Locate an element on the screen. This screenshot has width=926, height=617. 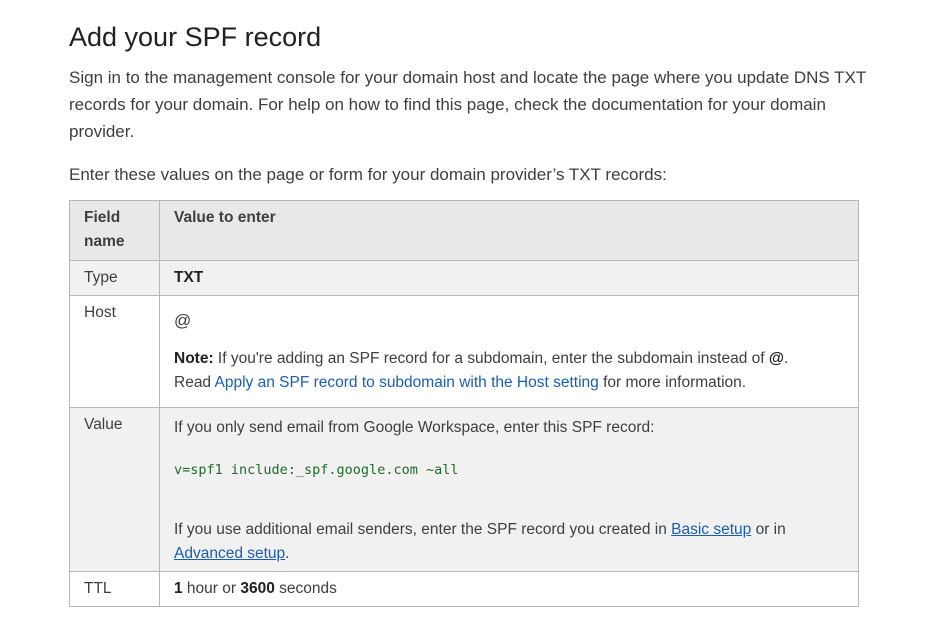
value-ttl: 1 hour or 3600 seconds is located at coordinates (509, 589).